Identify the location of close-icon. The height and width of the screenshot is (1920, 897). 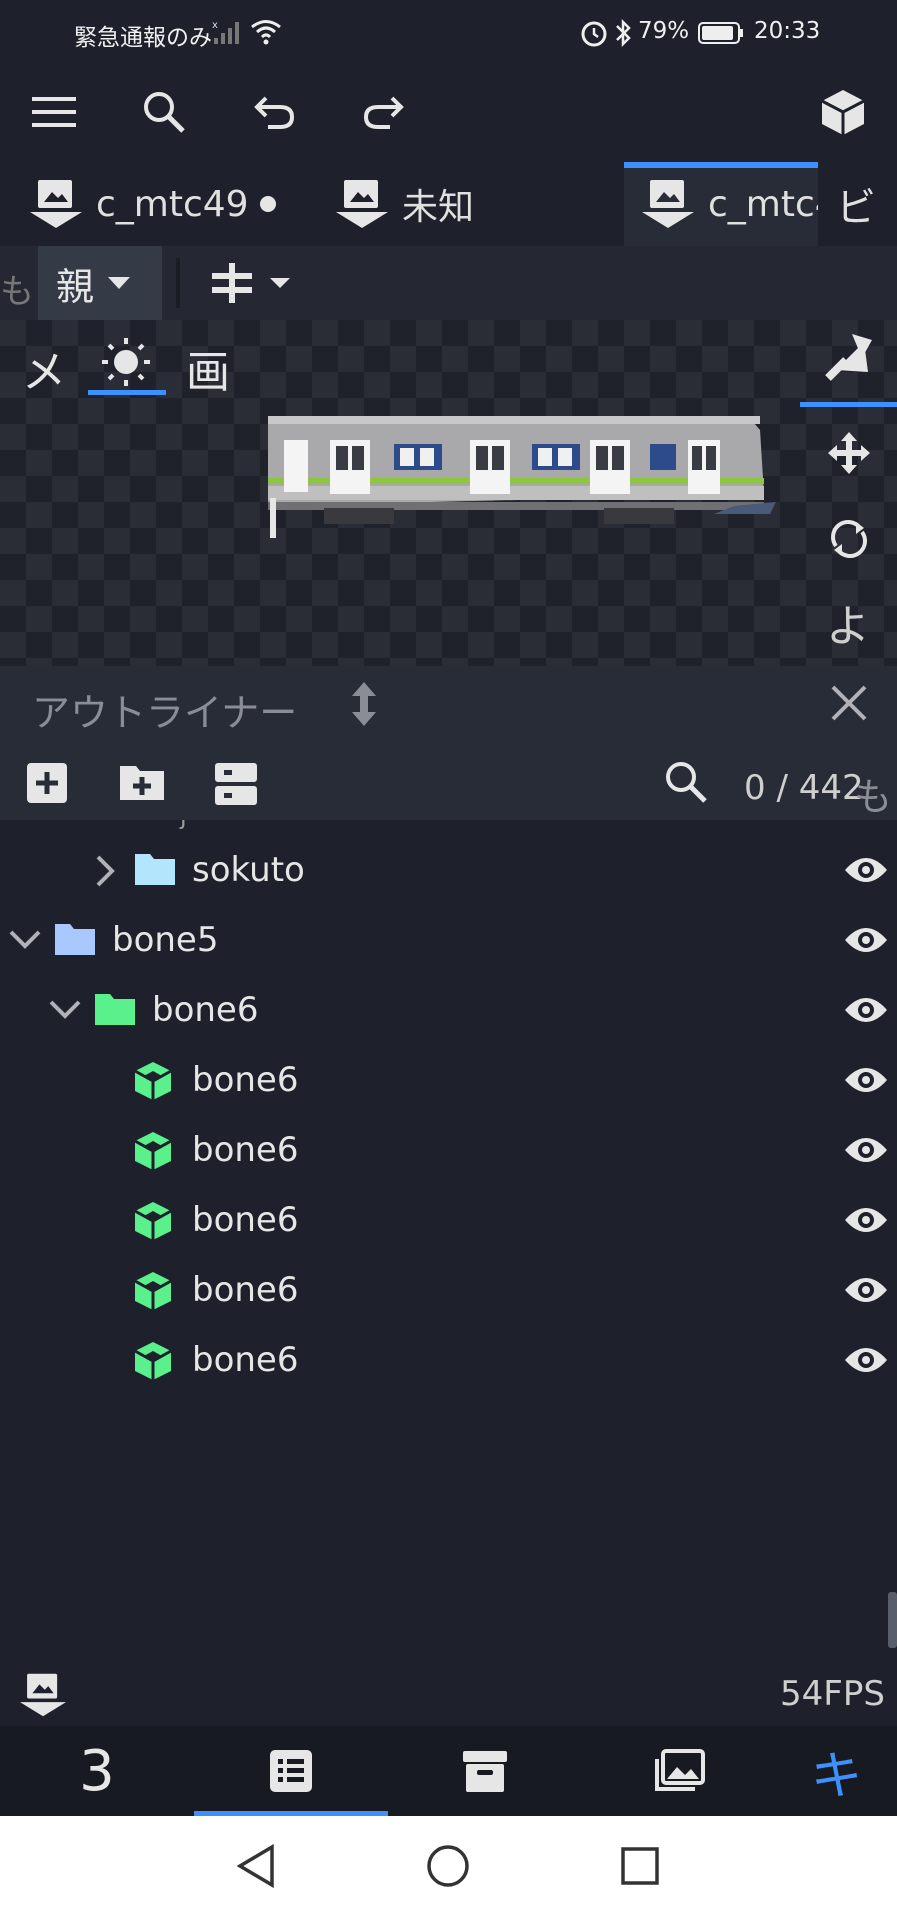
(849, 703).